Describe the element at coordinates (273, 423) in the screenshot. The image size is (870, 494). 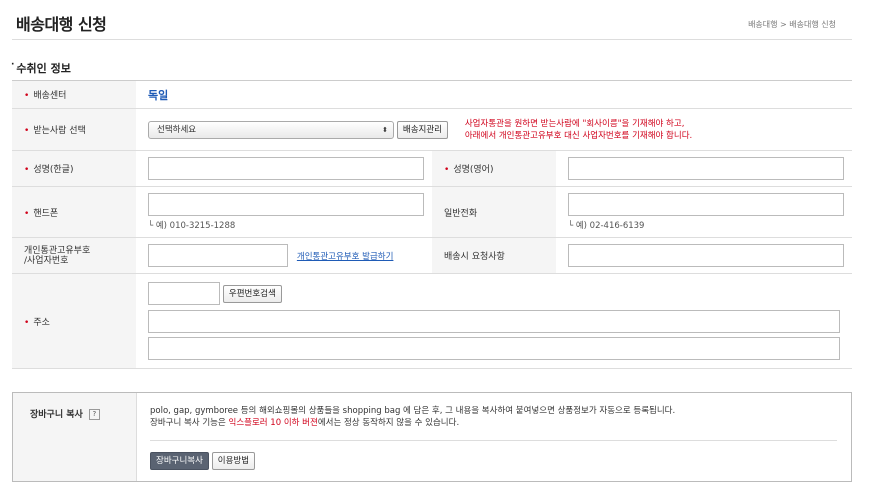
I see `cart-desc-line-2-highlight: 익스플로러 10 이하 버젼` at that location.